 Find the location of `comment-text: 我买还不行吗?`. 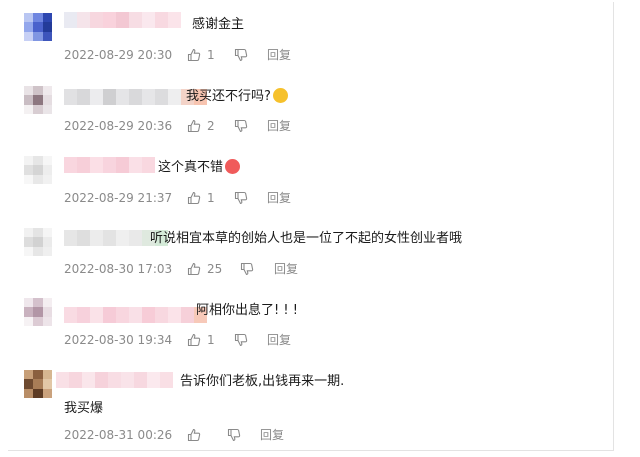

comment-text: 我买还不行吗? is located at coordinates (237, 97).